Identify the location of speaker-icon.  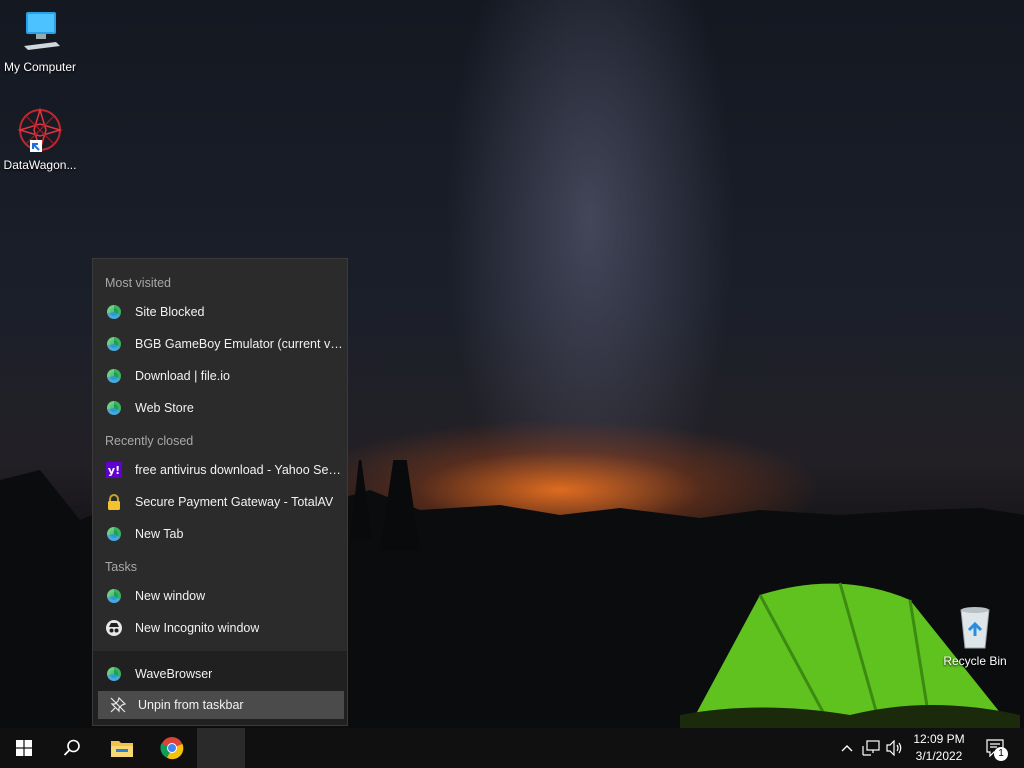
(894, 748).